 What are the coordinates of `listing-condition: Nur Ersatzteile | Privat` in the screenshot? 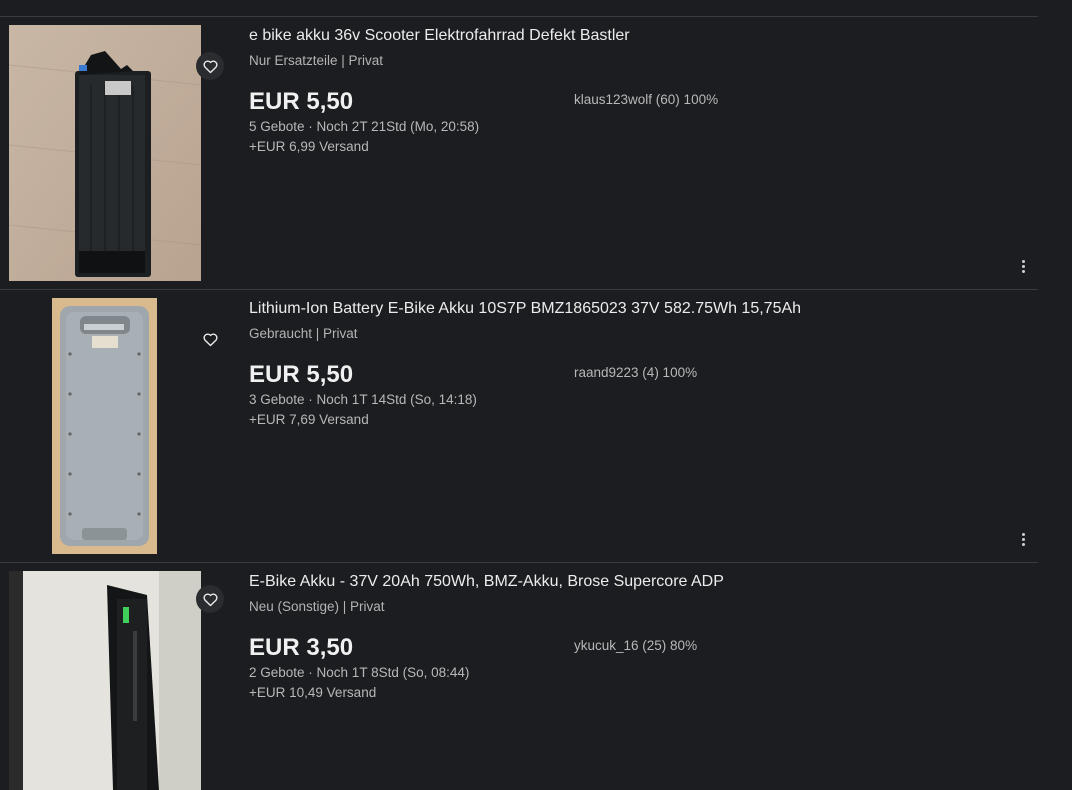 It's located at (316, 60).